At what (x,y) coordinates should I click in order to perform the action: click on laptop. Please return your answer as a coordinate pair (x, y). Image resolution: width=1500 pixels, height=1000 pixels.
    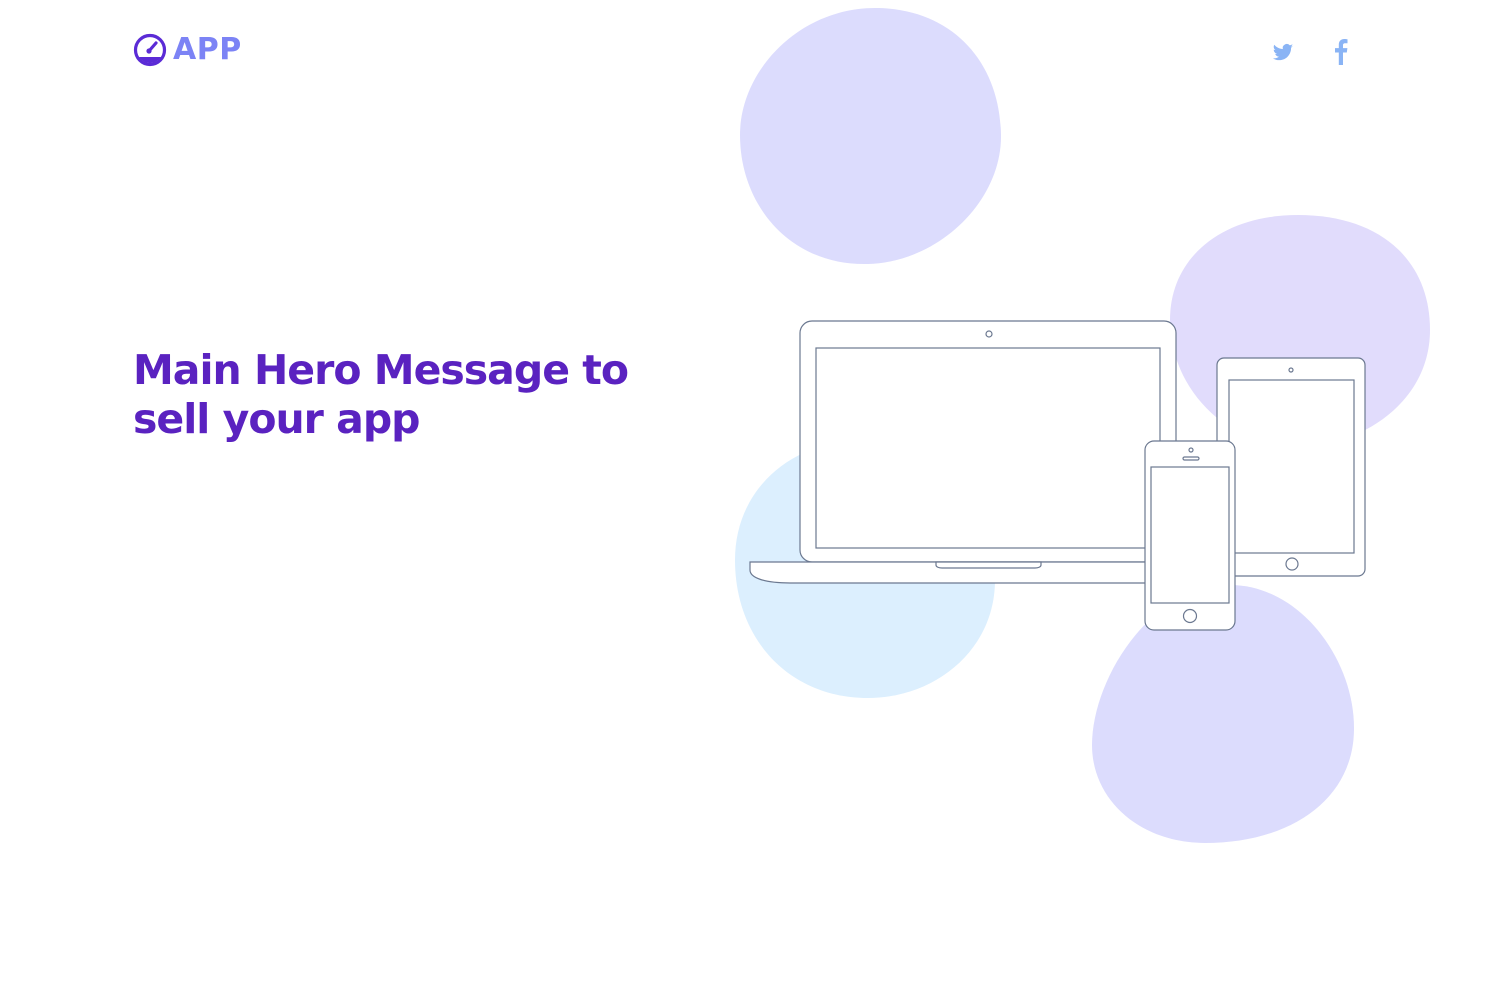
    Looking at the image, I should click on (989, 452).